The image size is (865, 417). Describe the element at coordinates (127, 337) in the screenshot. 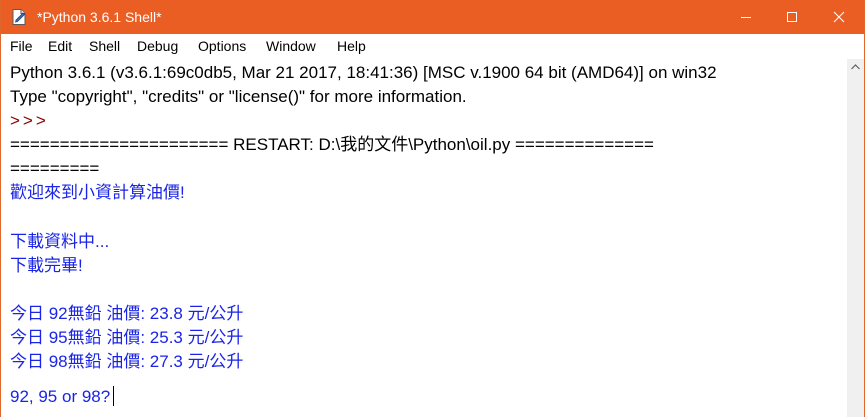

I see `output-price-95: 今日 95無鉛 油價: 25.3 元/公升` at that location.